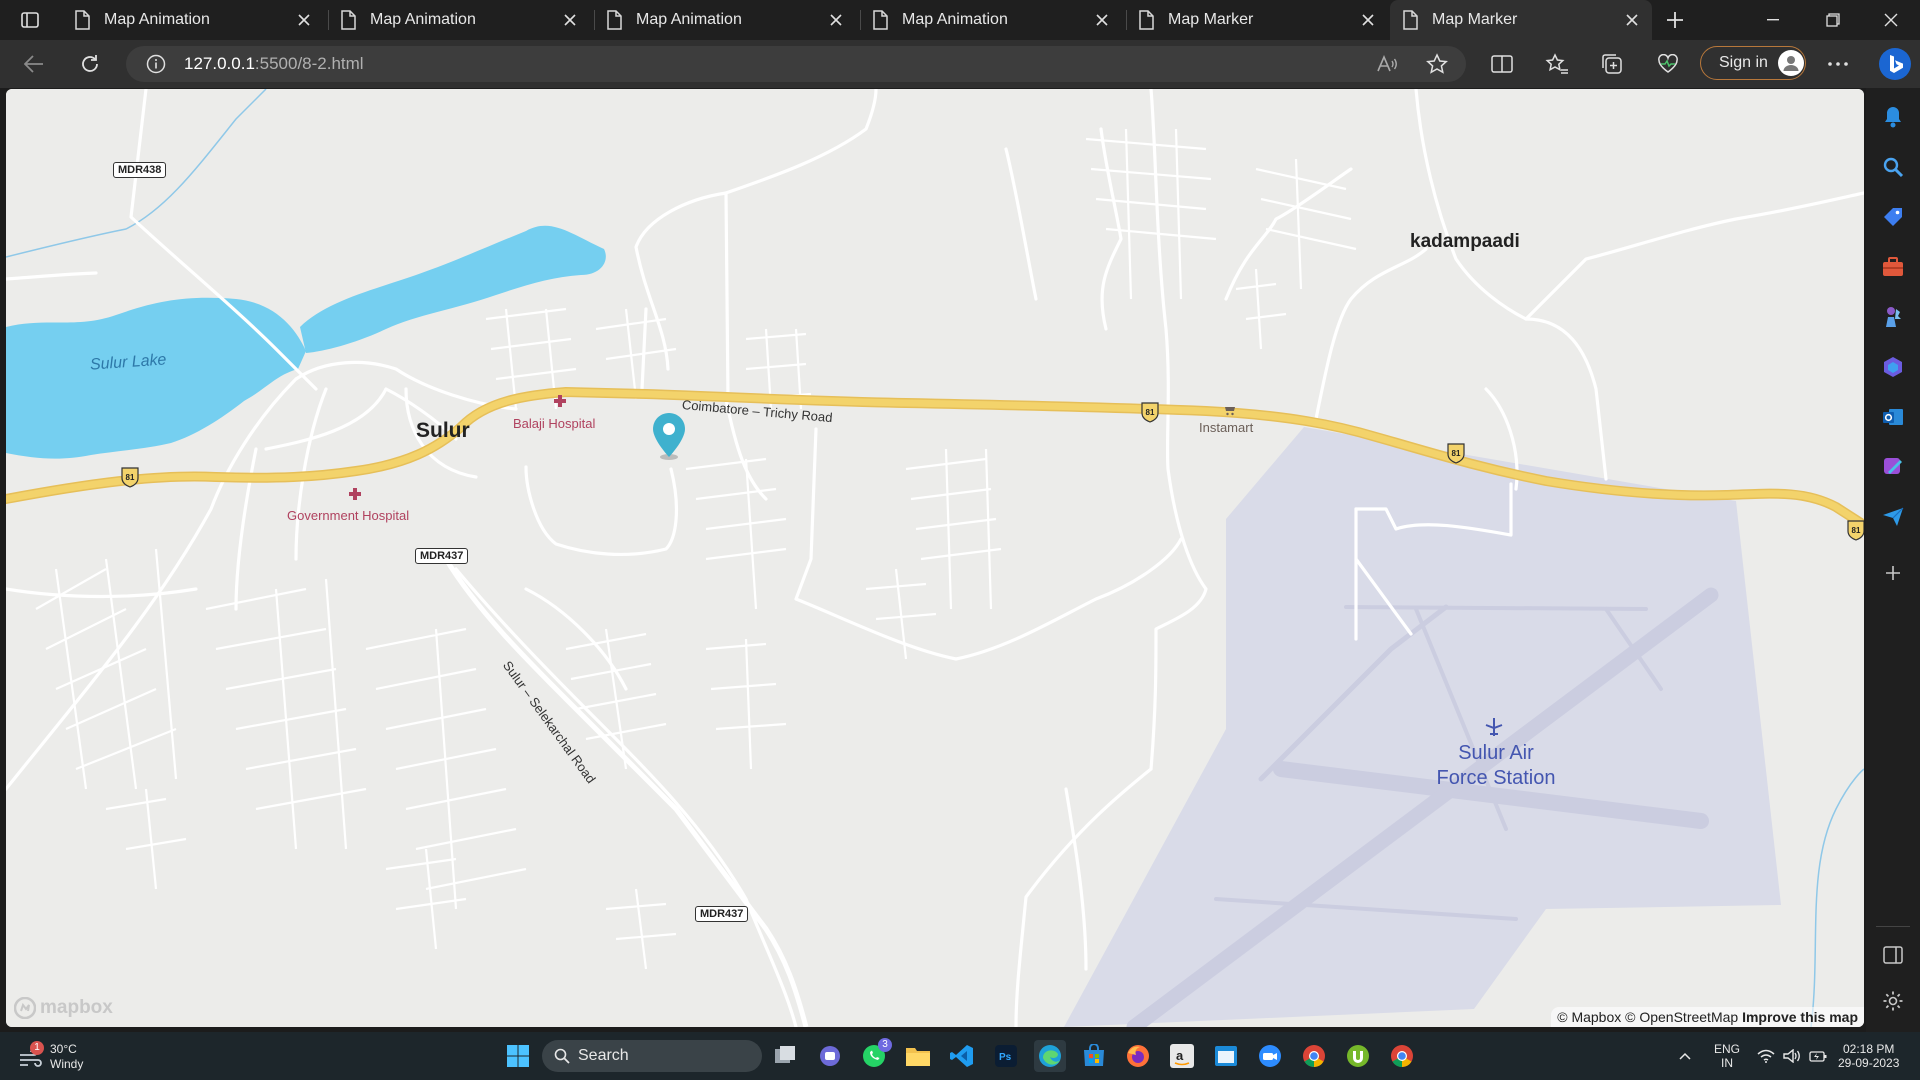 The height and width of the screenshot is (1080, 1920). Describe the element at coordinates (1094, 1056) in the screenshot. I see `microsoft-store-button` at that location.